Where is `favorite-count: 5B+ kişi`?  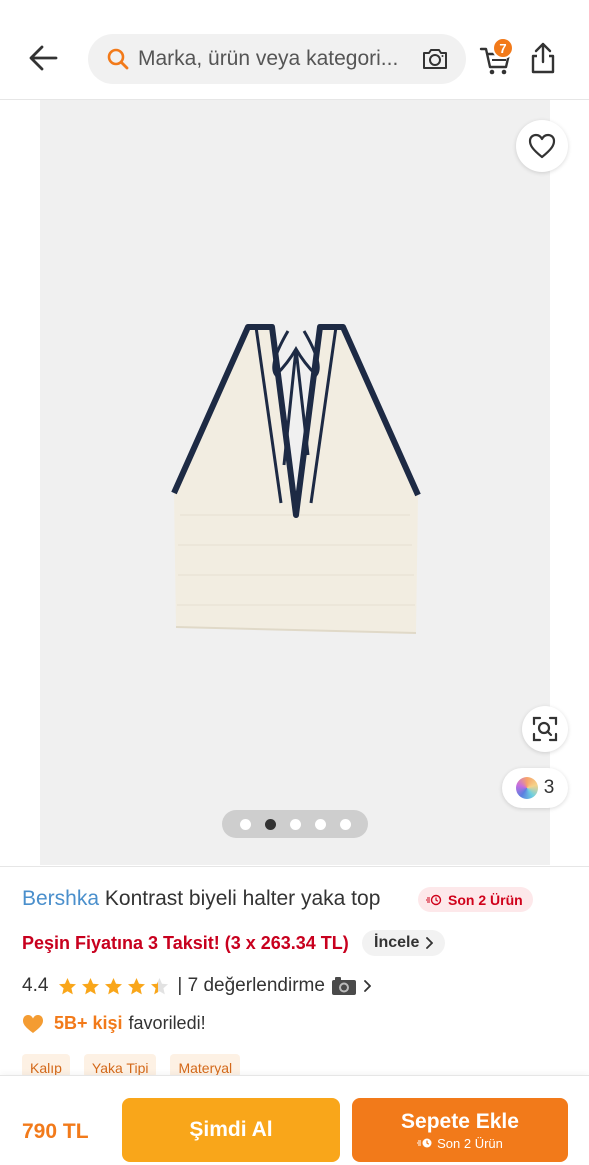
favorite-count: 5B+ kişi is located at coordinates (88, 1023).